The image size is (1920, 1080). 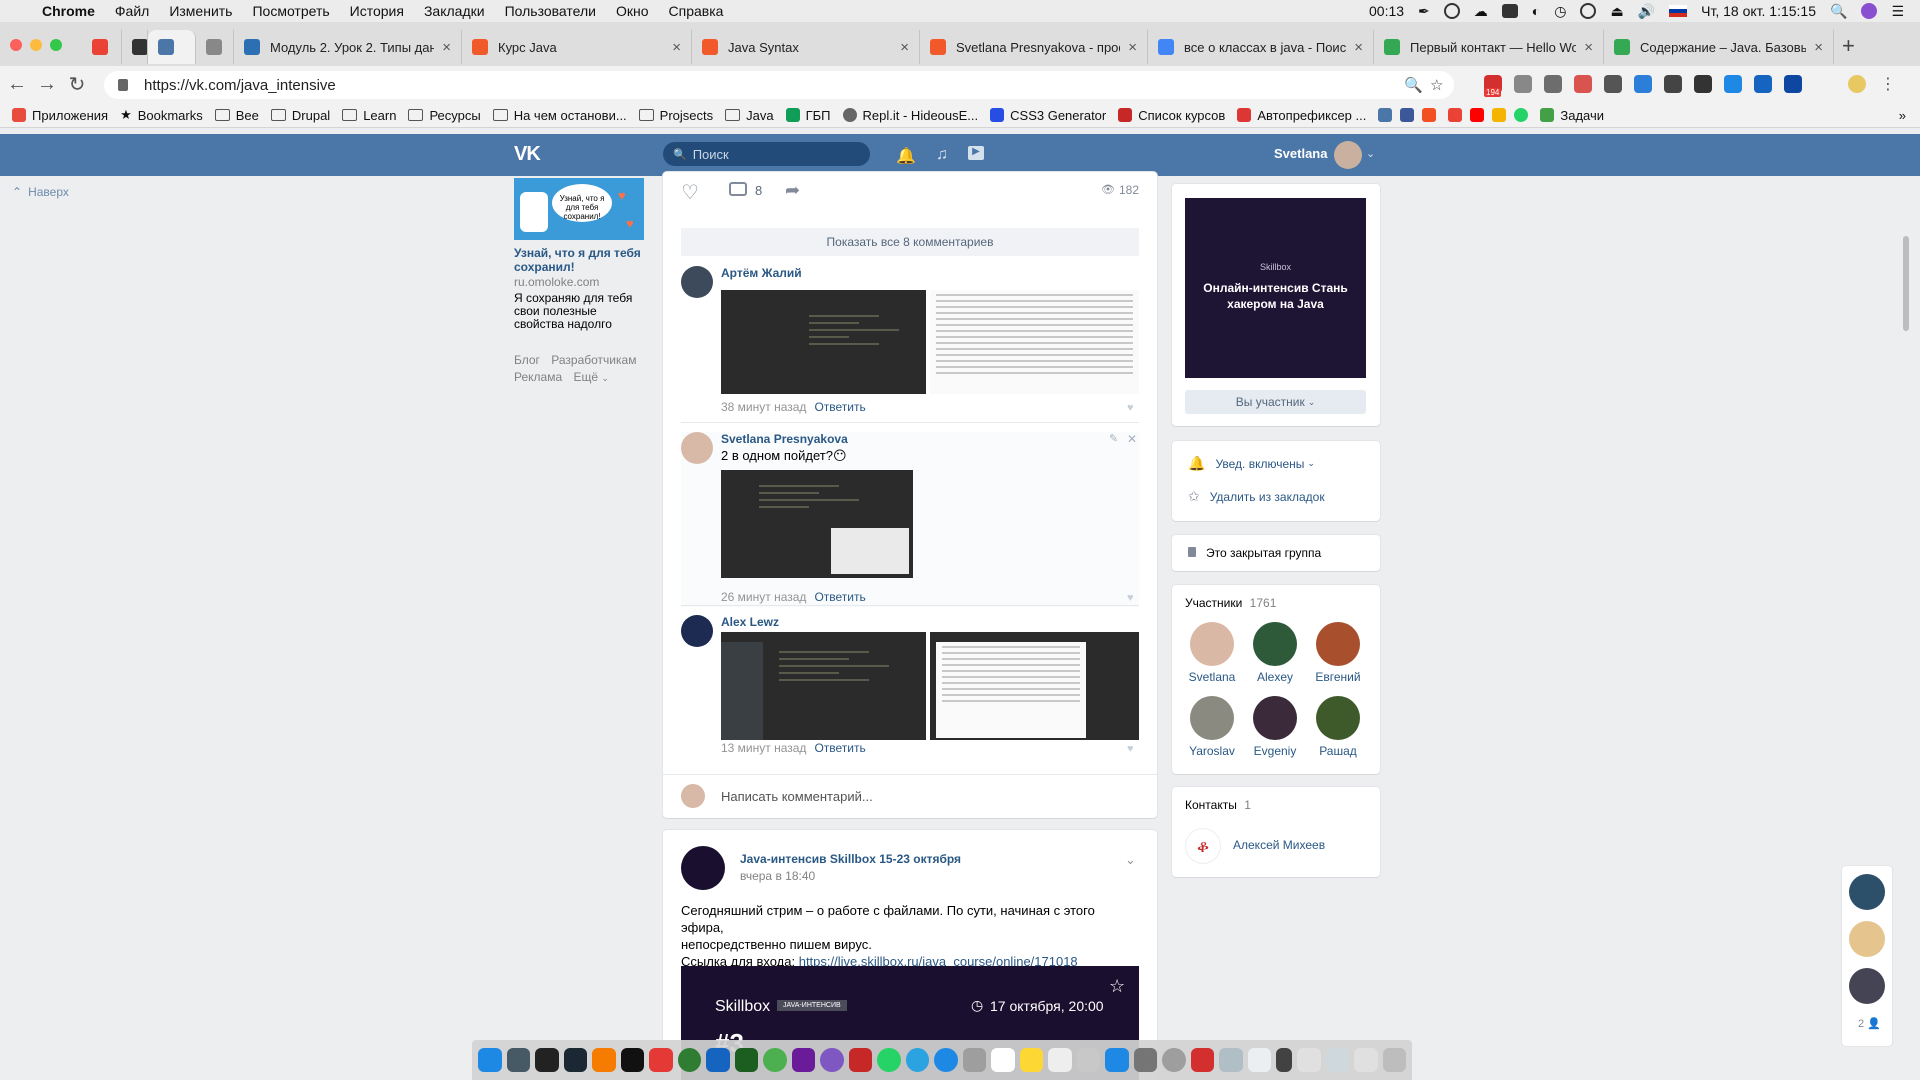 I want to click on member-status-button: Вы участник ⌄, so click(x=1275, y=402).